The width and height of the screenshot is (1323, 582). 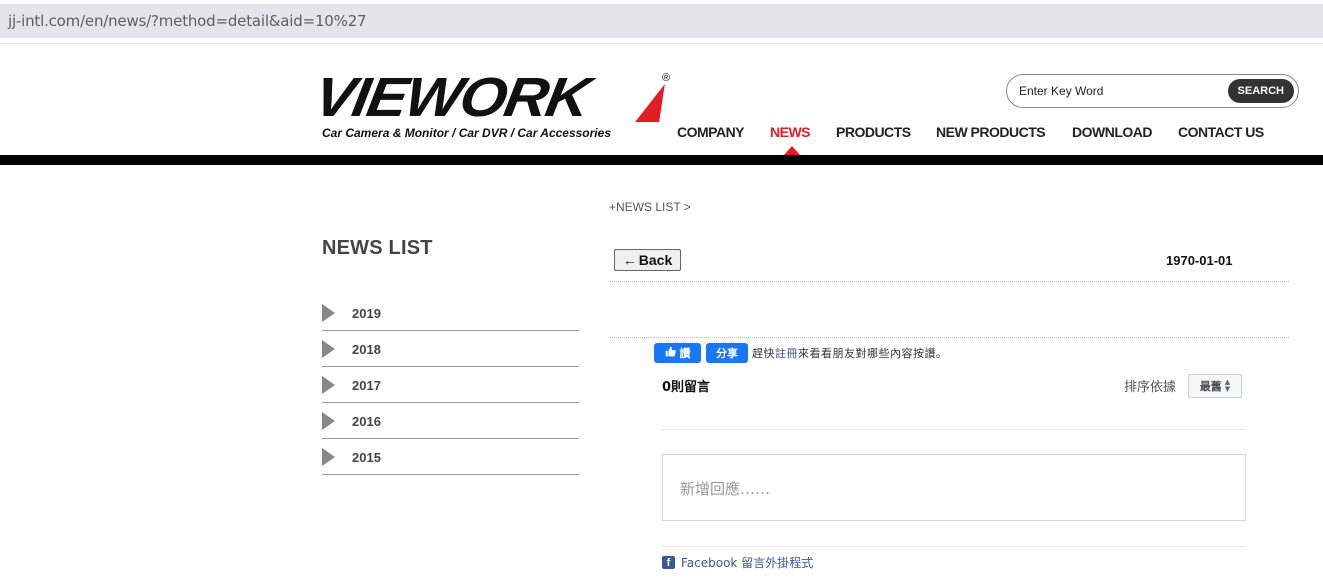 What do you see at coordinates (377, 248) in the screenshot?
I see `sidebar-title: NEWS LIST` at bounding box center [377, 248].